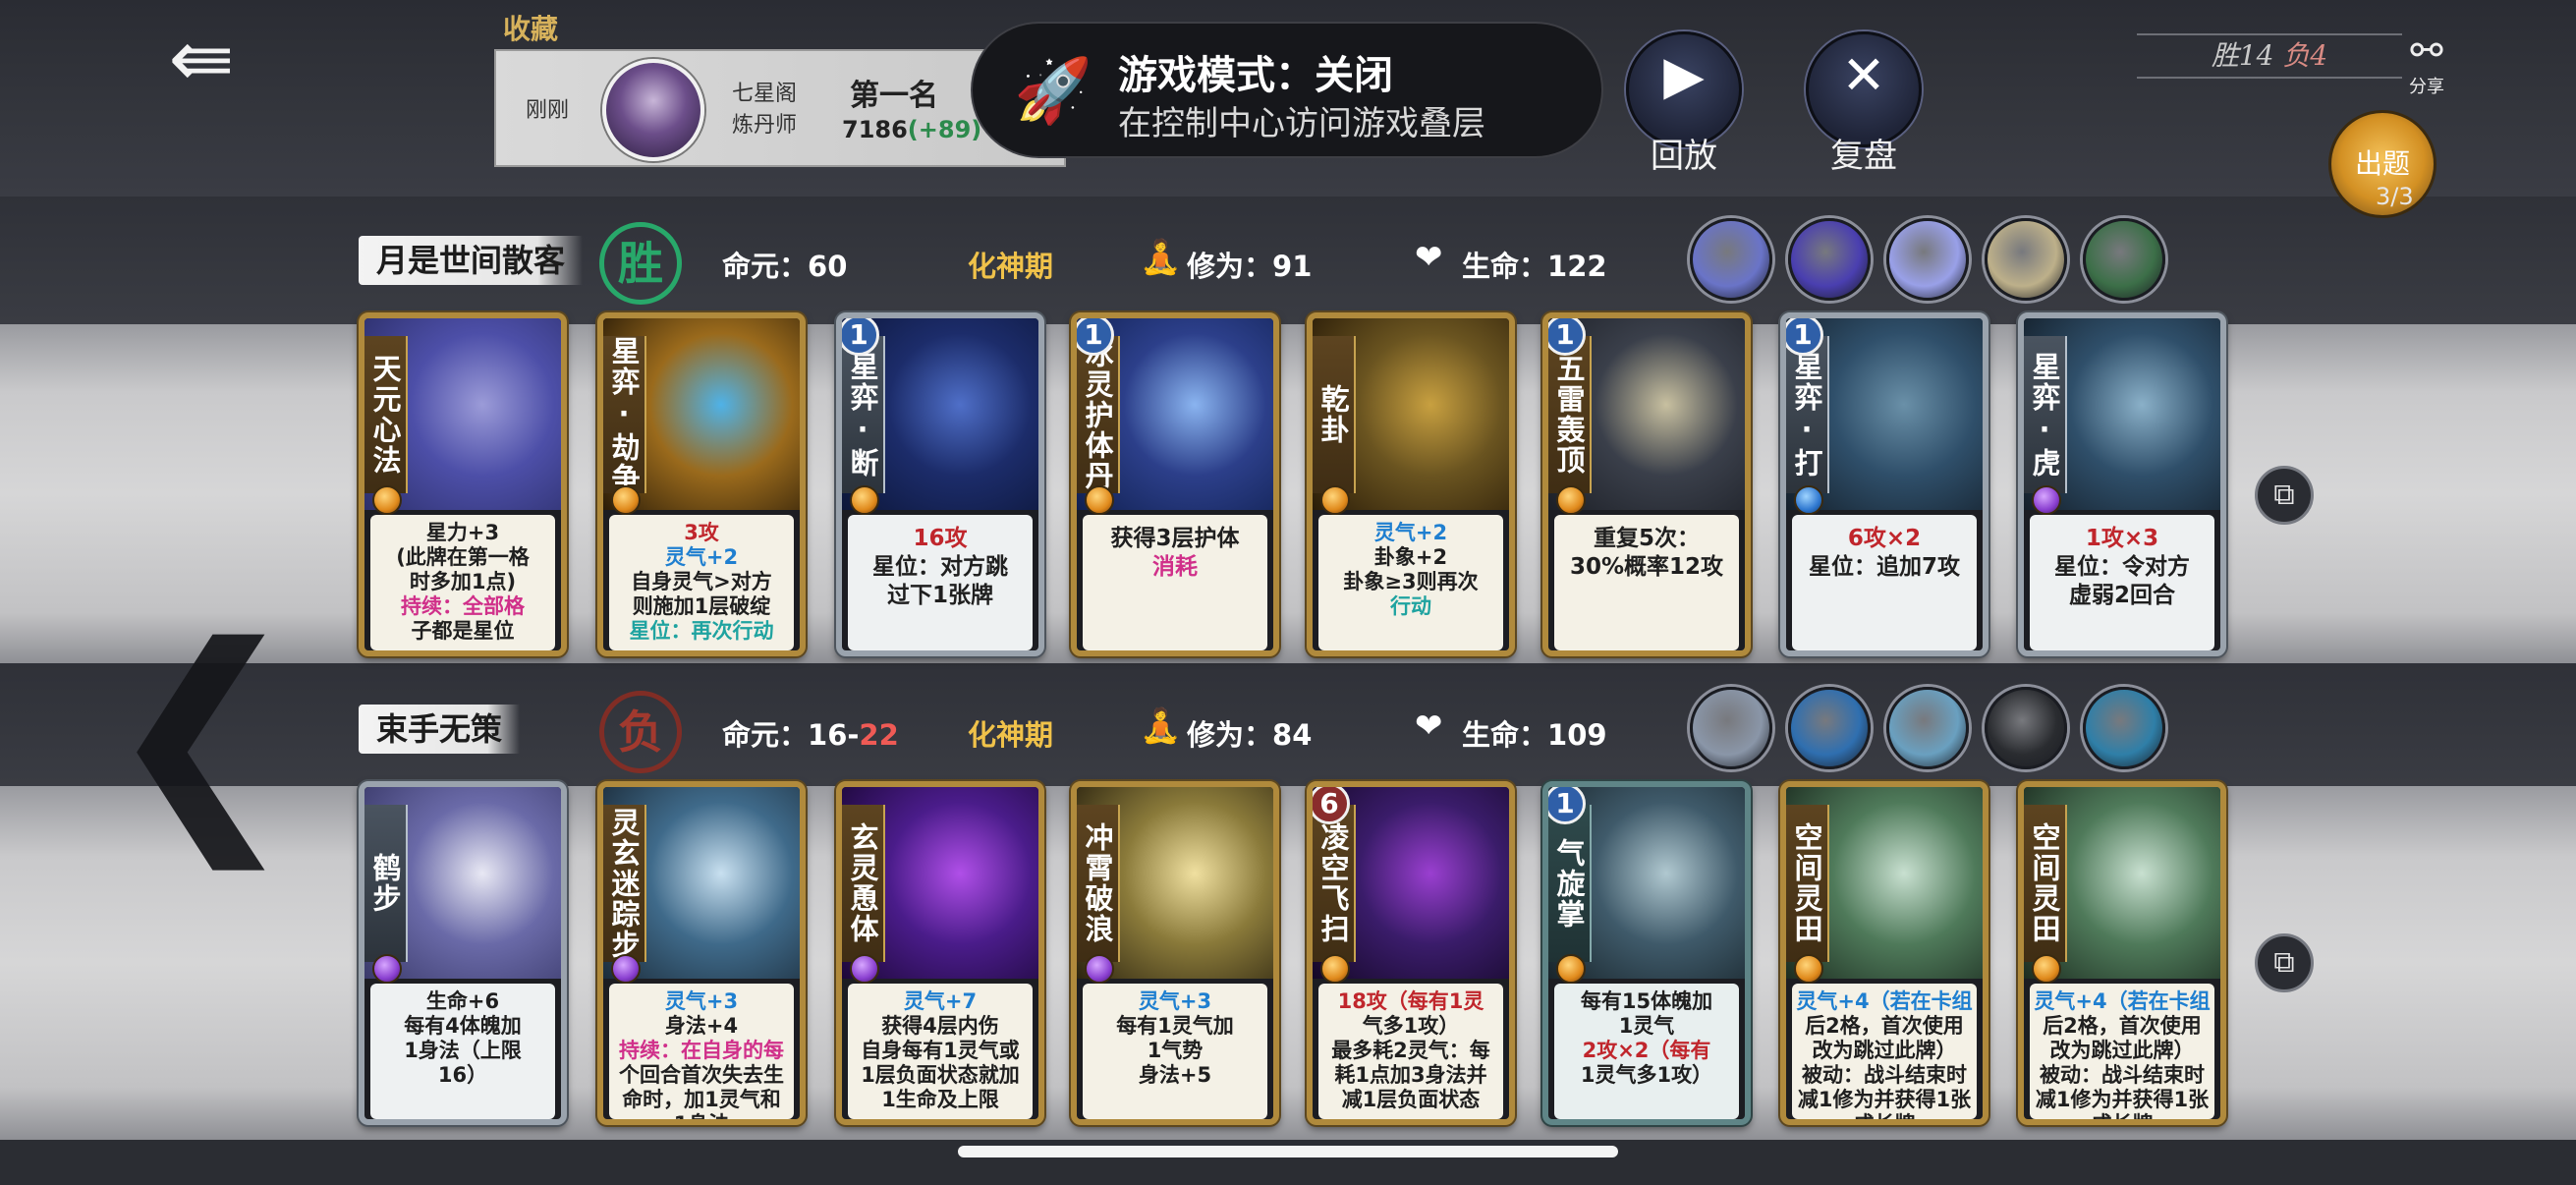  What do you see at coordinates (440, 730) in the screenshot?
I see `player-name: 束手无策` at bounding box center [440, 730].